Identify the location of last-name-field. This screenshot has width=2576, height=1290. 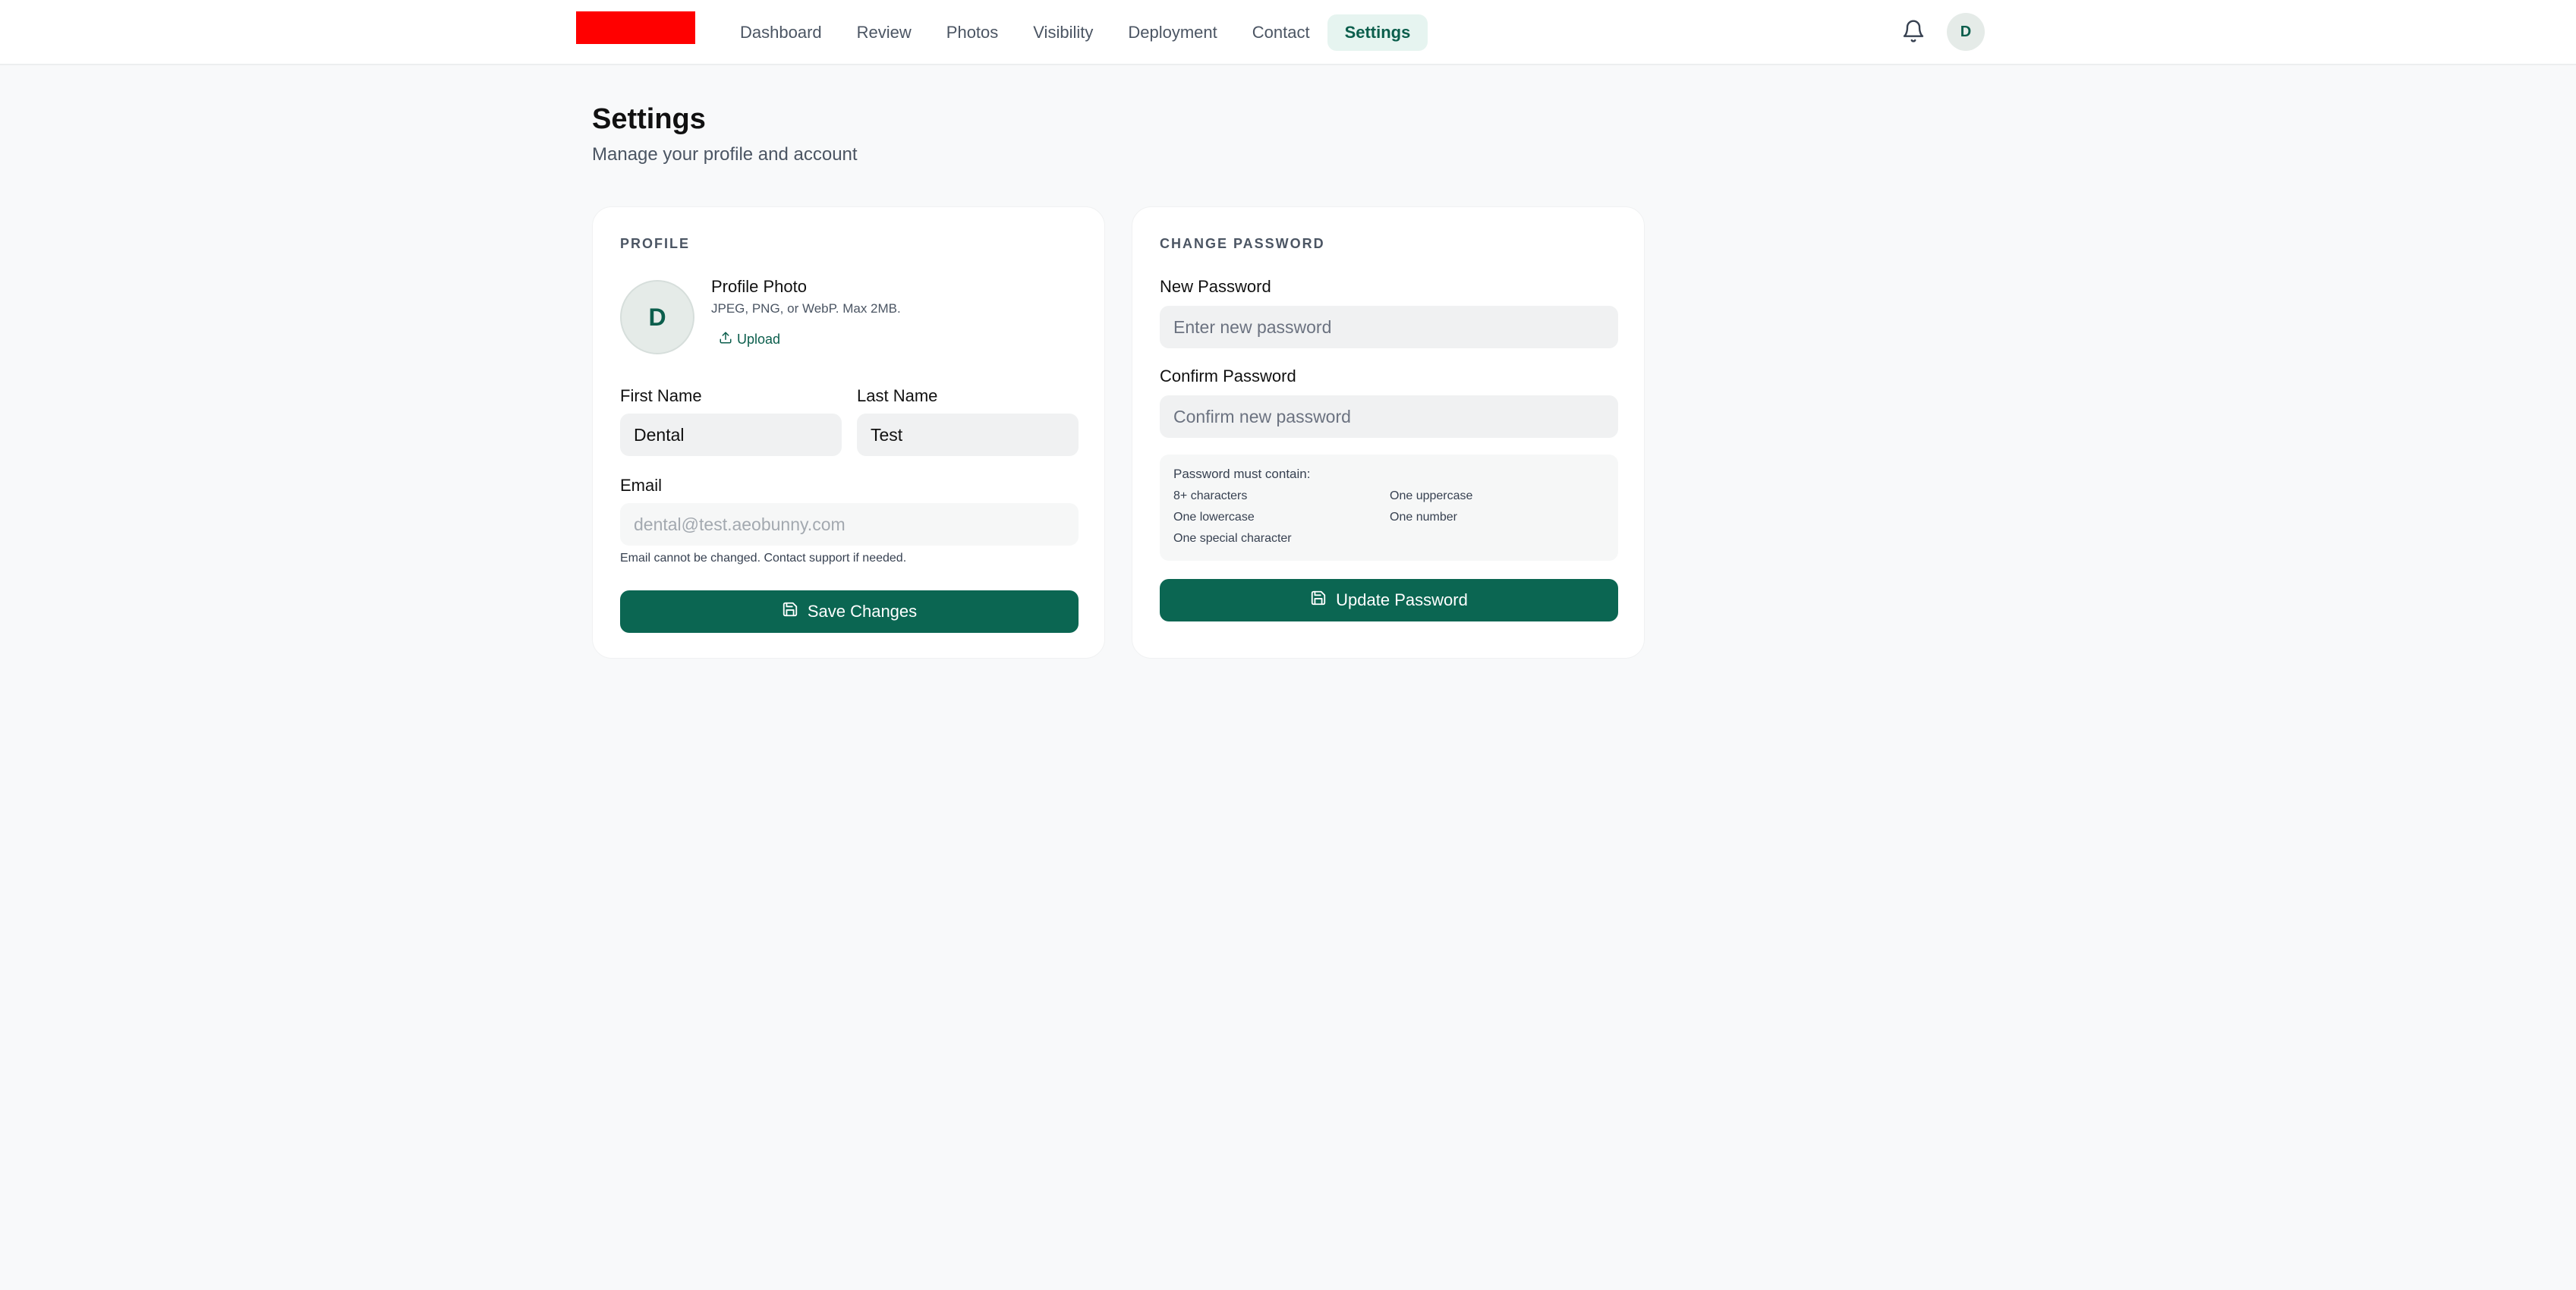
(968, 435).